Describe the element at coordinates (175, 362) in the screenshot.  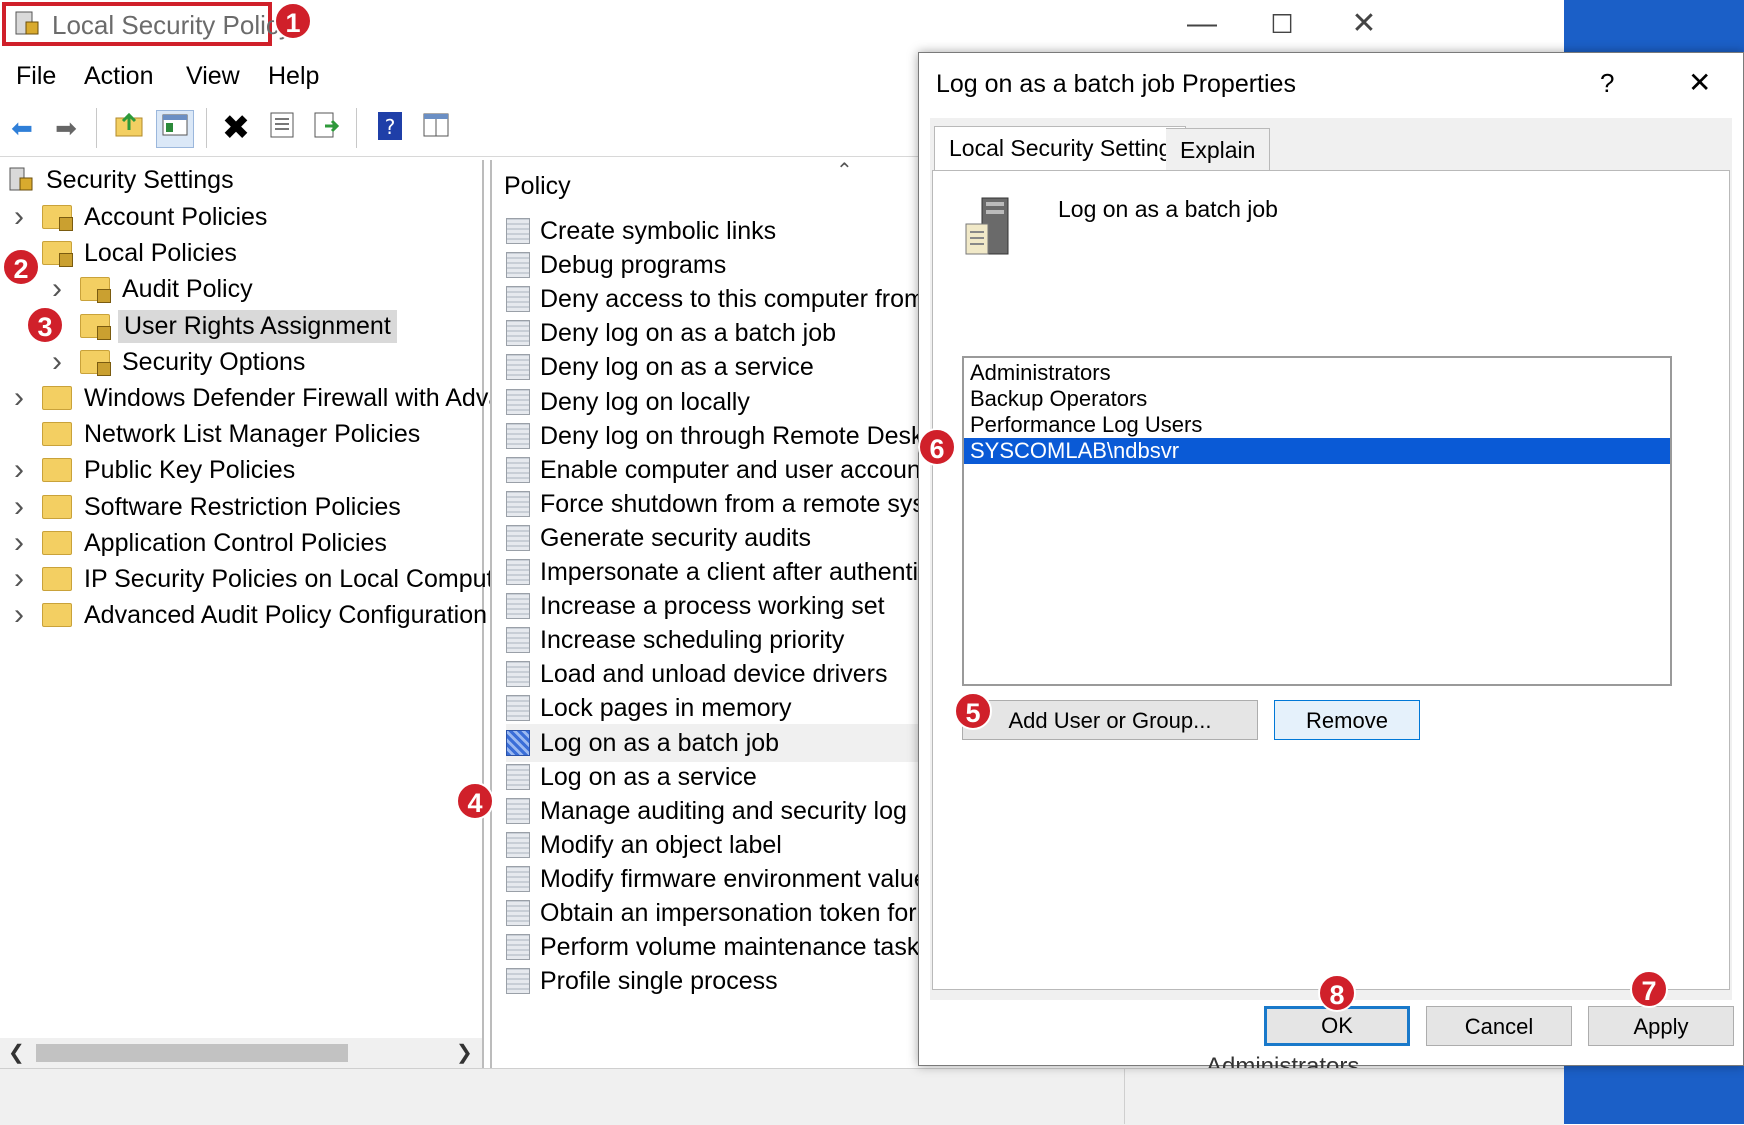
I see `tree-item: › Security Options` at that location.